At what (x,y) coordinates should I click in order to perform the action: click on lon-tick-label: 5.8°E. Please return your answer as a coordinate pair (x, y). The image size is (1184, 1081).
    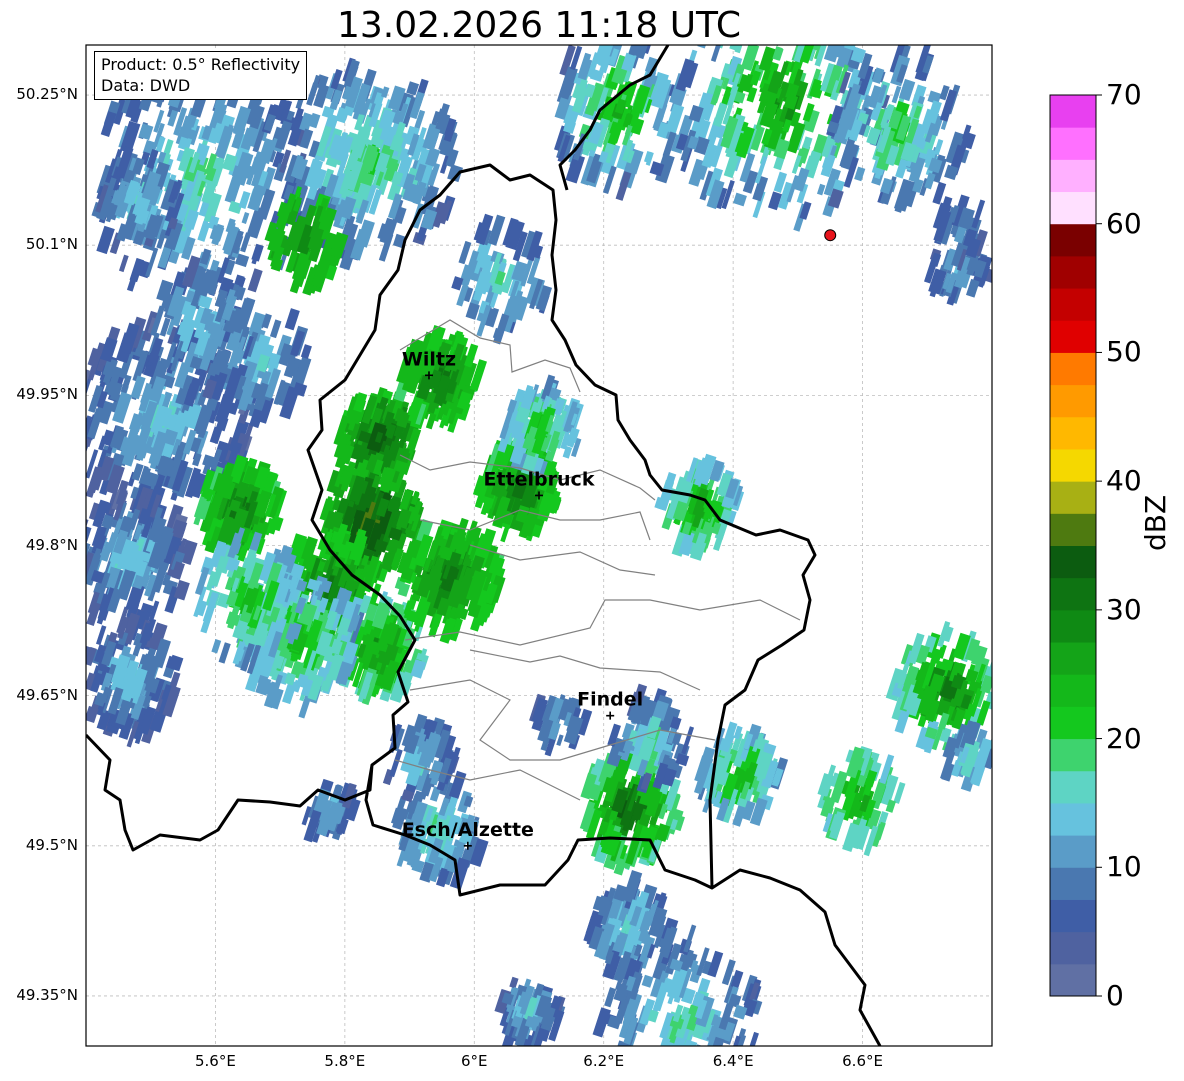
    Looking at the image, I should click on (345, 1061).